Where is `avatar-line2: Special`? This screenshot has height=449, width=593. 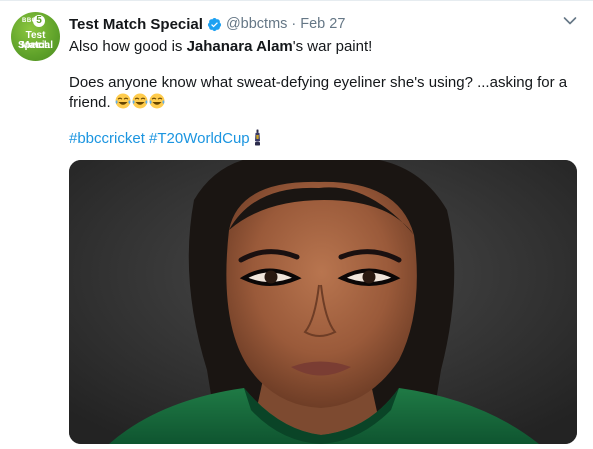
avatar-line2: Special is located at coordinates (35, 45).